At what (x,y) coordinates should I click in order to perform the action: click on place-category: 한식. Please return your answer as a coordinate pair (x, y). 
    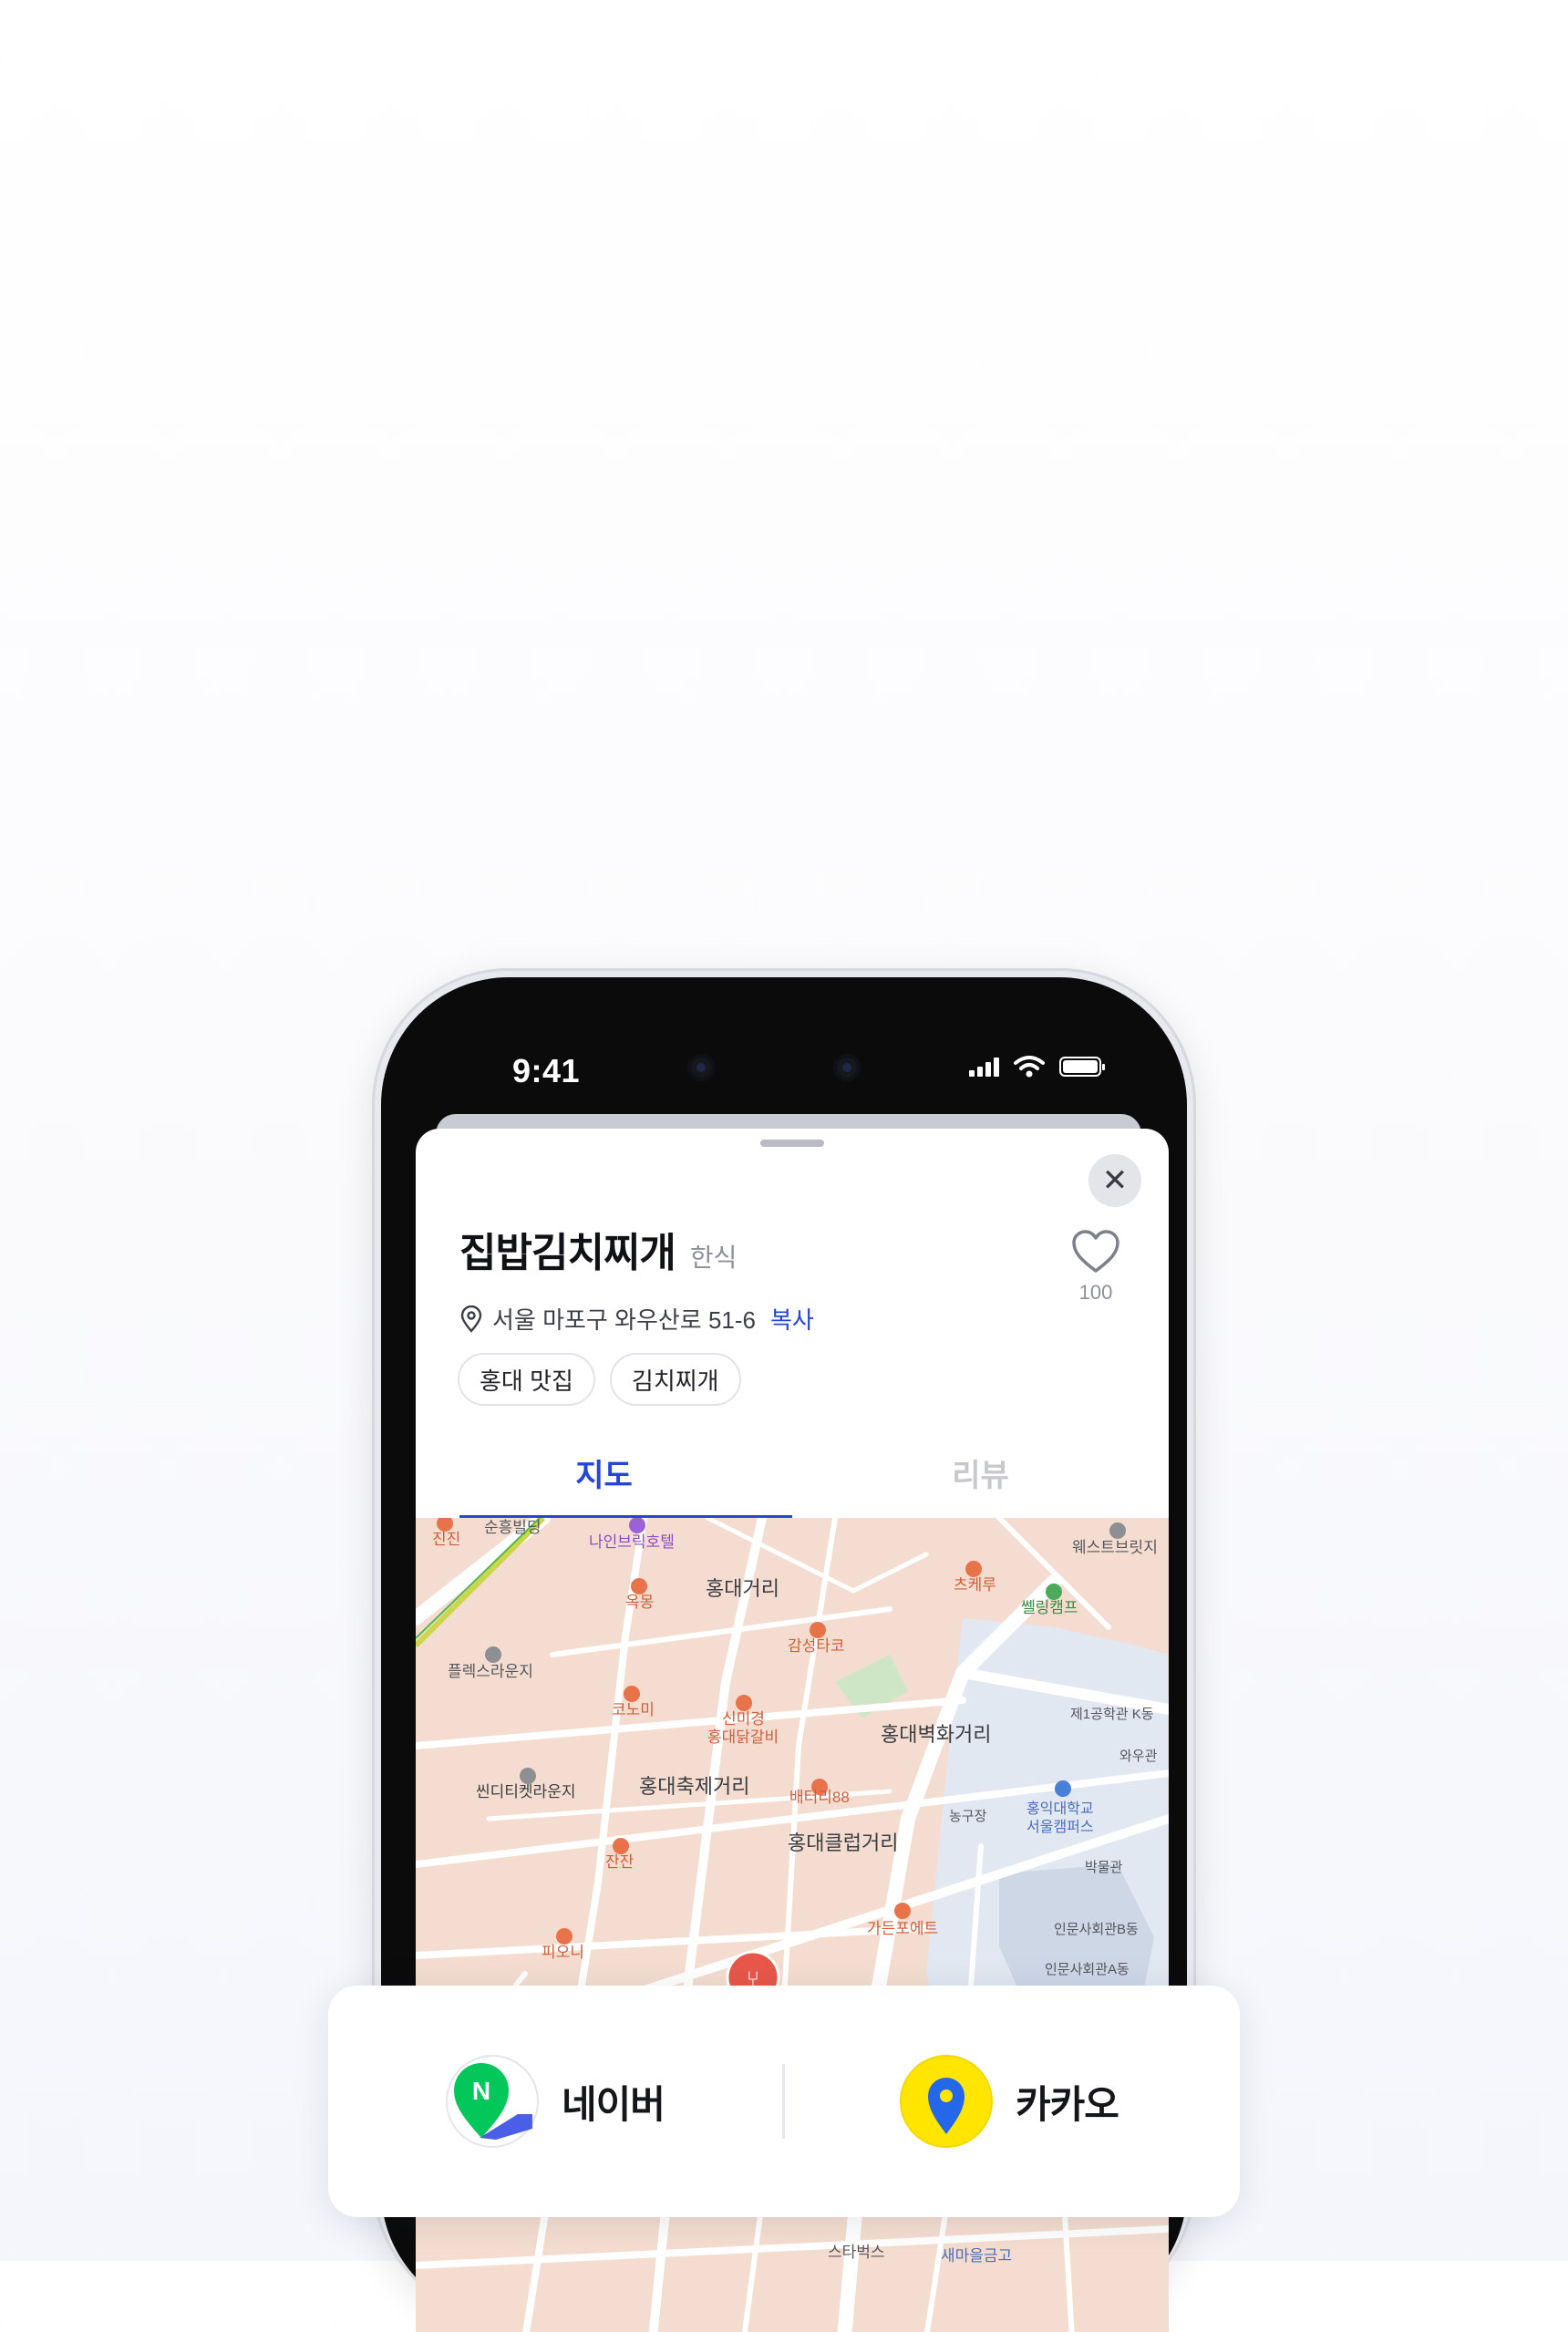
    Looking at the image, I should click on (713, 1257).